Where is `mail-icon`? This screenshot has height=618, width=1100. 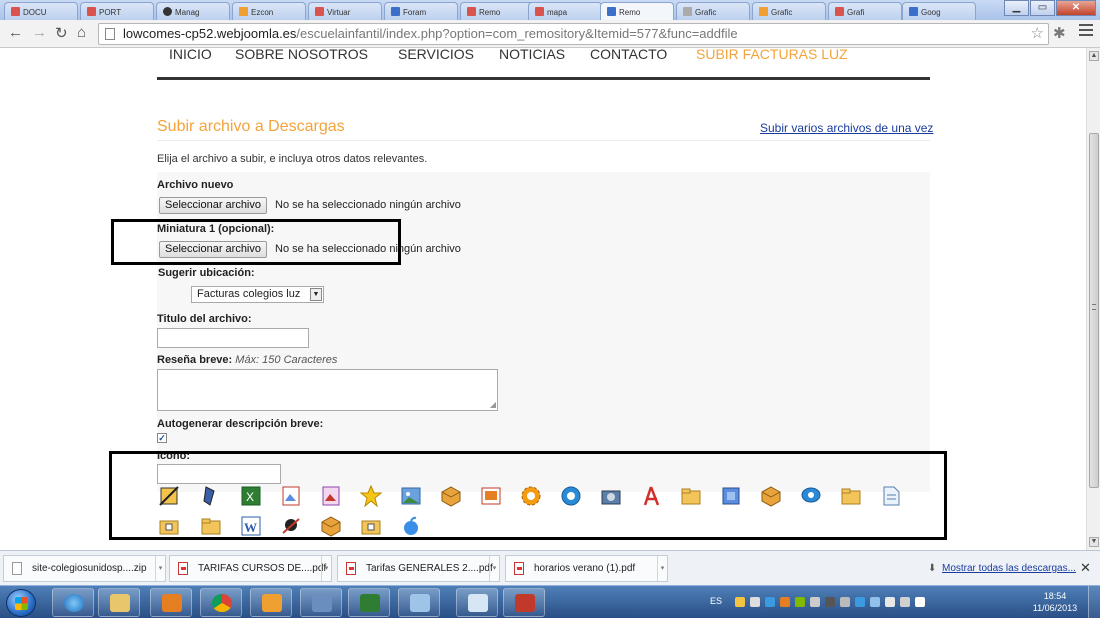
mail-icon is located at coordinates (740, 602).